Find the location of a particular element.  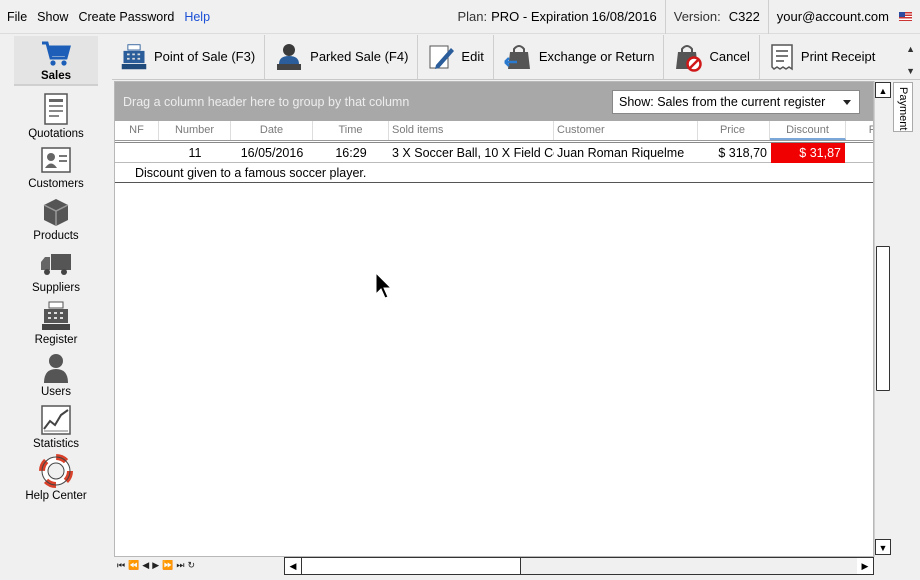

cancel-bag-icon is located at coordinates (689, 58).